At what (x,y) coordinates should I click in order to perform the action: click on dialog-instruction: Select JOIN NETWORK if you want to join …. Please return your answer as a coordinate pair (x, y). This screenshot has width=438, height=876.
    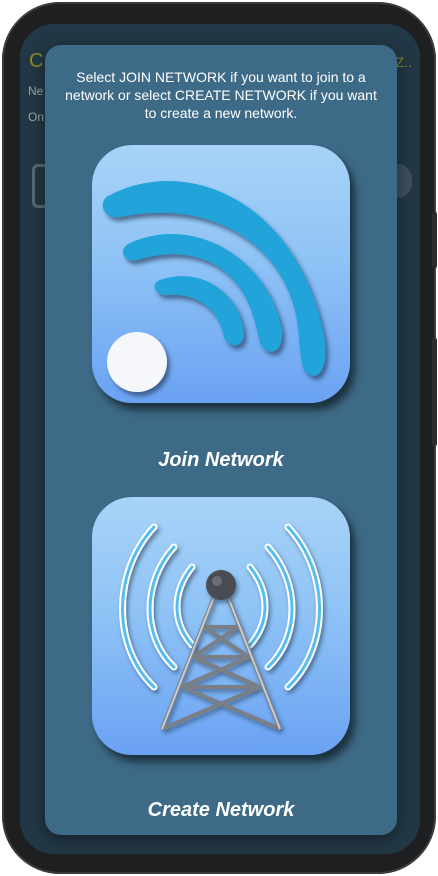
    Looking at the image, I should click on (221, 95).